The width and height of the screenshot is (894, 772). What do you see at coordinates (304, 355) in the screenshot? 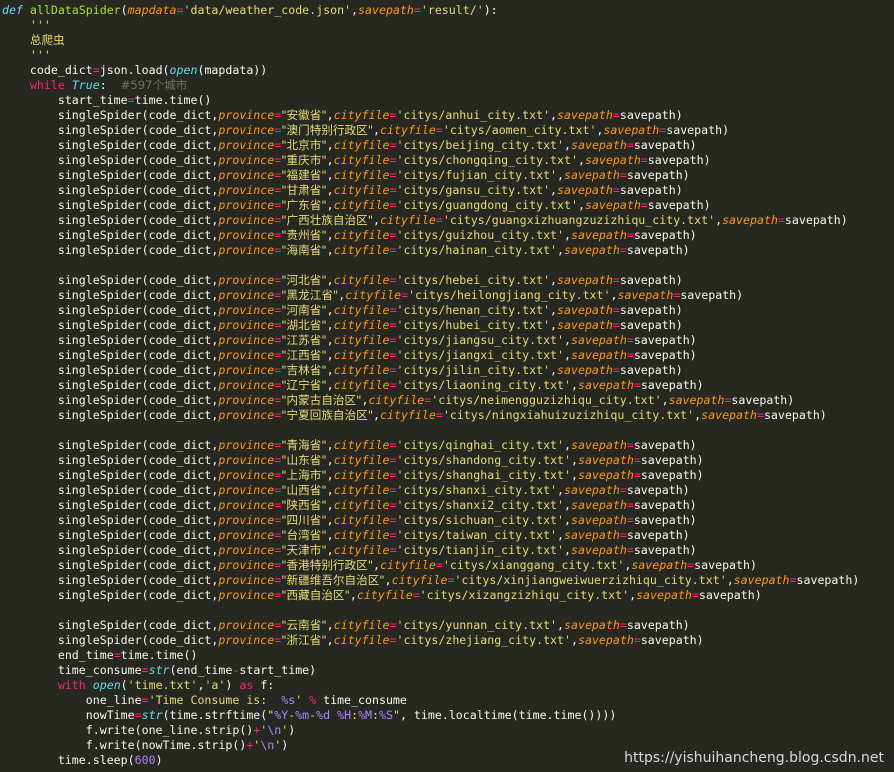
I see `code-token: "江西省"` at bounding box center [304, 355].